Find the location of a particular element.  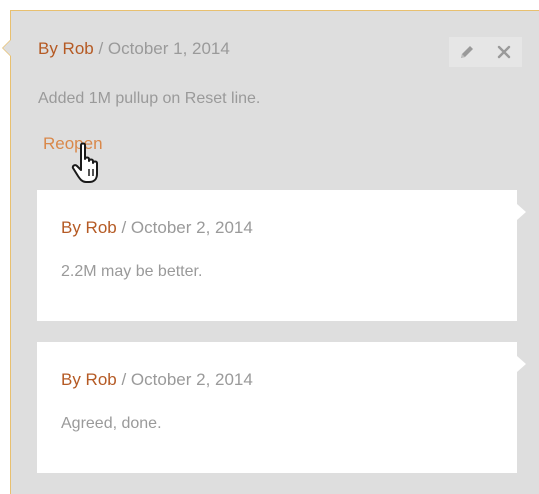

main-comment-meta: By Rob / October 1, 2014 is located at coordinates (134, 49).